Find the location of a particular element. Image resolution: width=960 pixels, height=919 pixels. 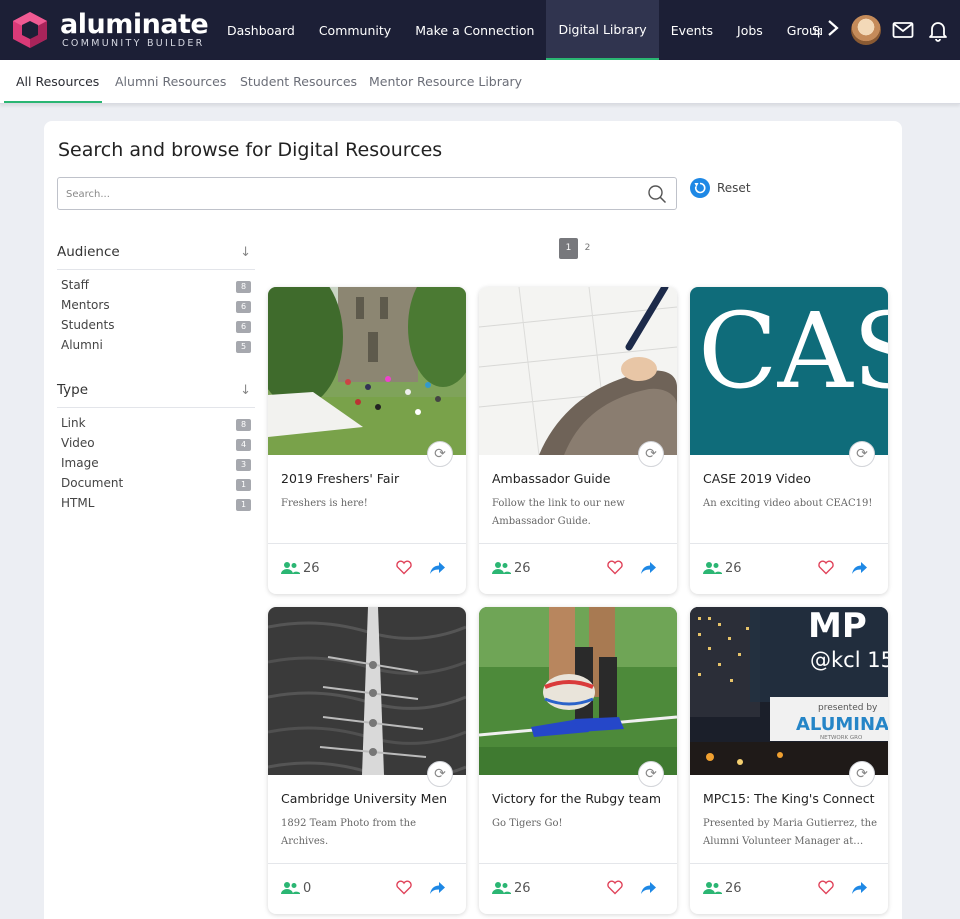

count-badge: 1 is located at coordinates (243, 505).